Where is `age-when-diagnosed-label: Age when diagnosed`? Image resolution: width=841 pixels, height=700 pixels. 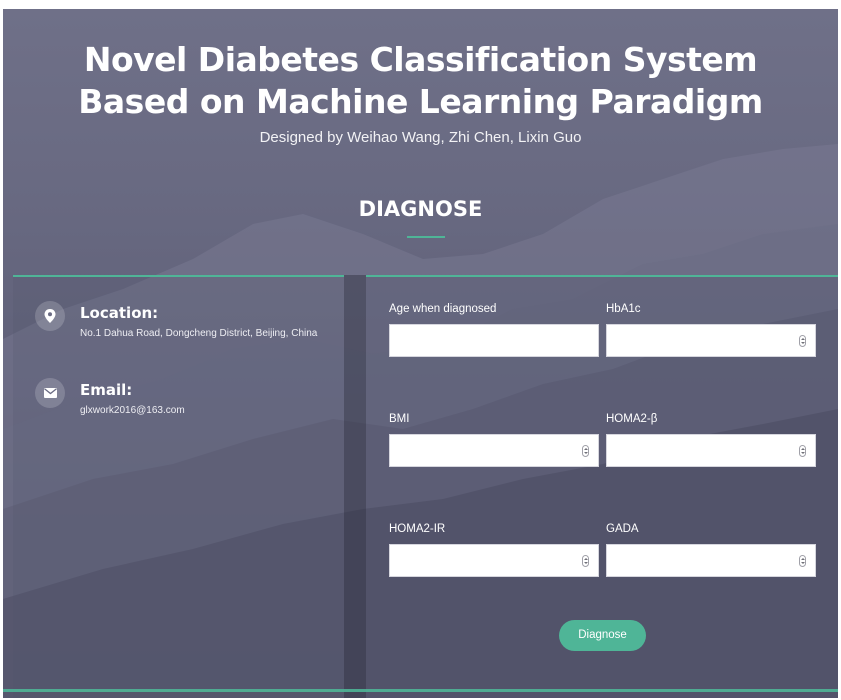
age-when-diagnosed-label: Age when diagnosed is located at coordinates (443, 309).